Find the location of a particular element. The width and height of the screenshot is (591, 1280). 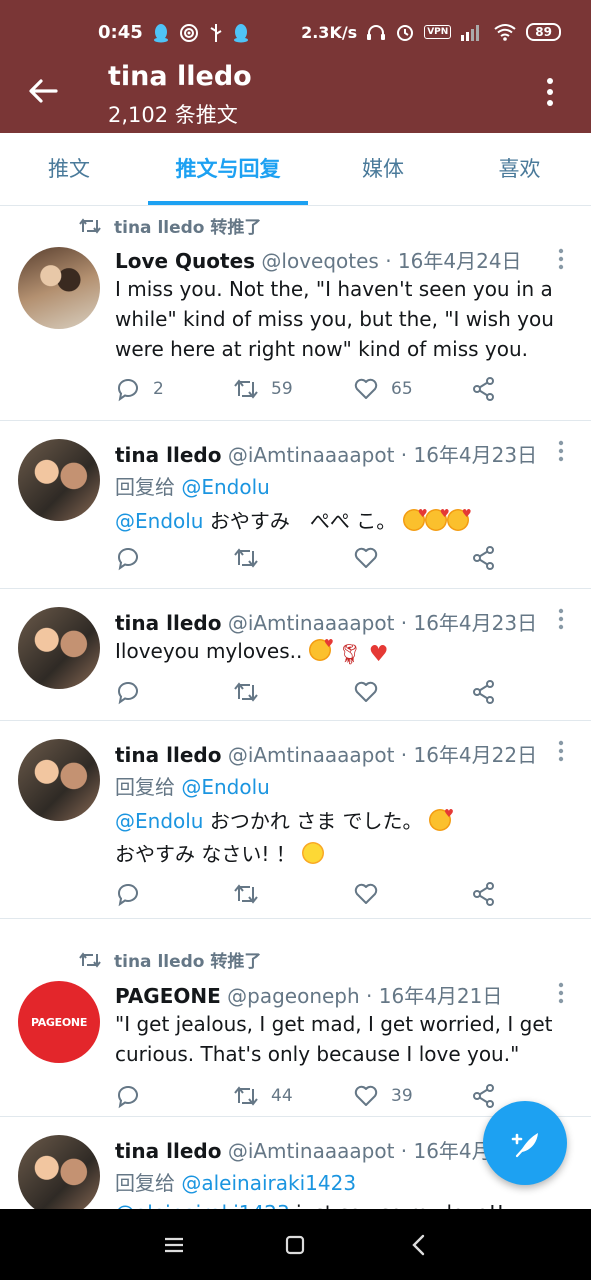

status-time: 0:45 is located at coordinates (120, 32).